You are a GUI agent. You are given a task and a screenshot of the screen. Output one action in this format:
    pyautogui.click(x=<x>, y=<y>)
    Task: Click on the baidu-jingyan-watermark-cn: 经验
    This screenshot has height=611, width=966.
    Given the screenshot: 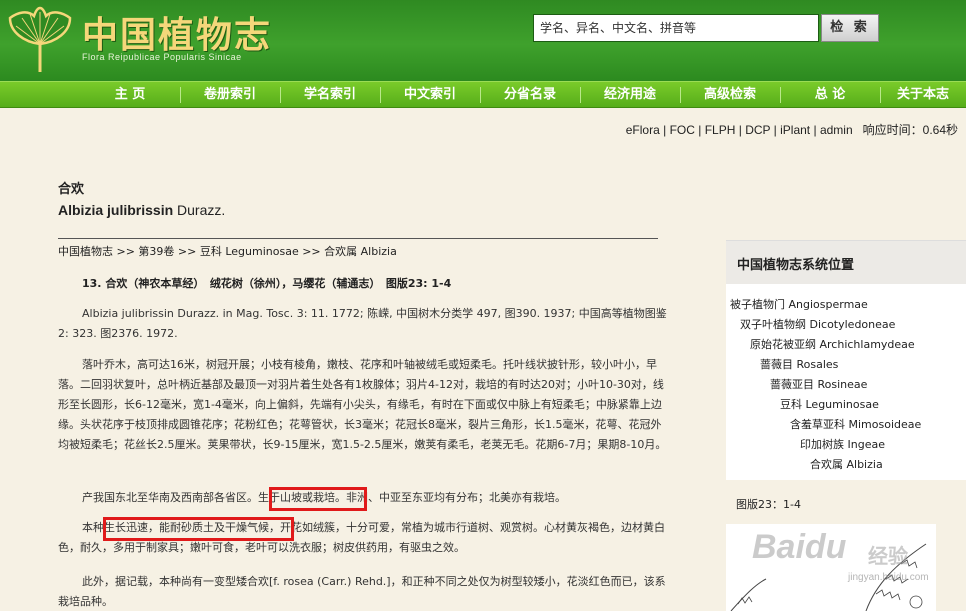 What is the action you would take?
    pyautogui.click(x=888, y=556)
    